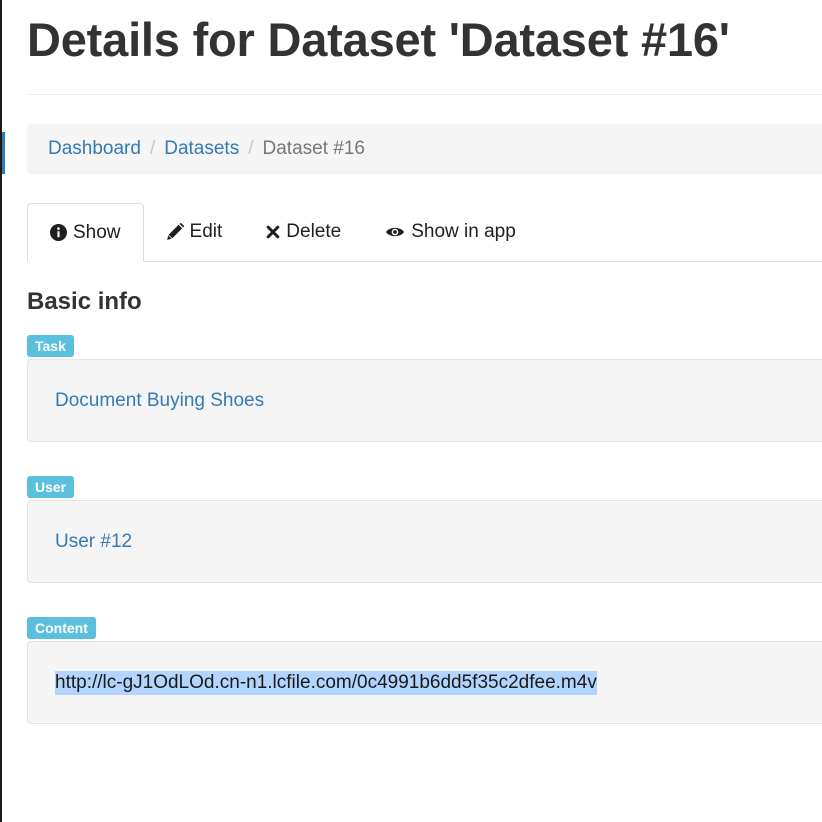 This screenshot has width=822, height=822. What do you see at coordinates (424, 400) in the screenshot?
I see `task-field: Document Buying Shoes` at bounding box center [424, 400].